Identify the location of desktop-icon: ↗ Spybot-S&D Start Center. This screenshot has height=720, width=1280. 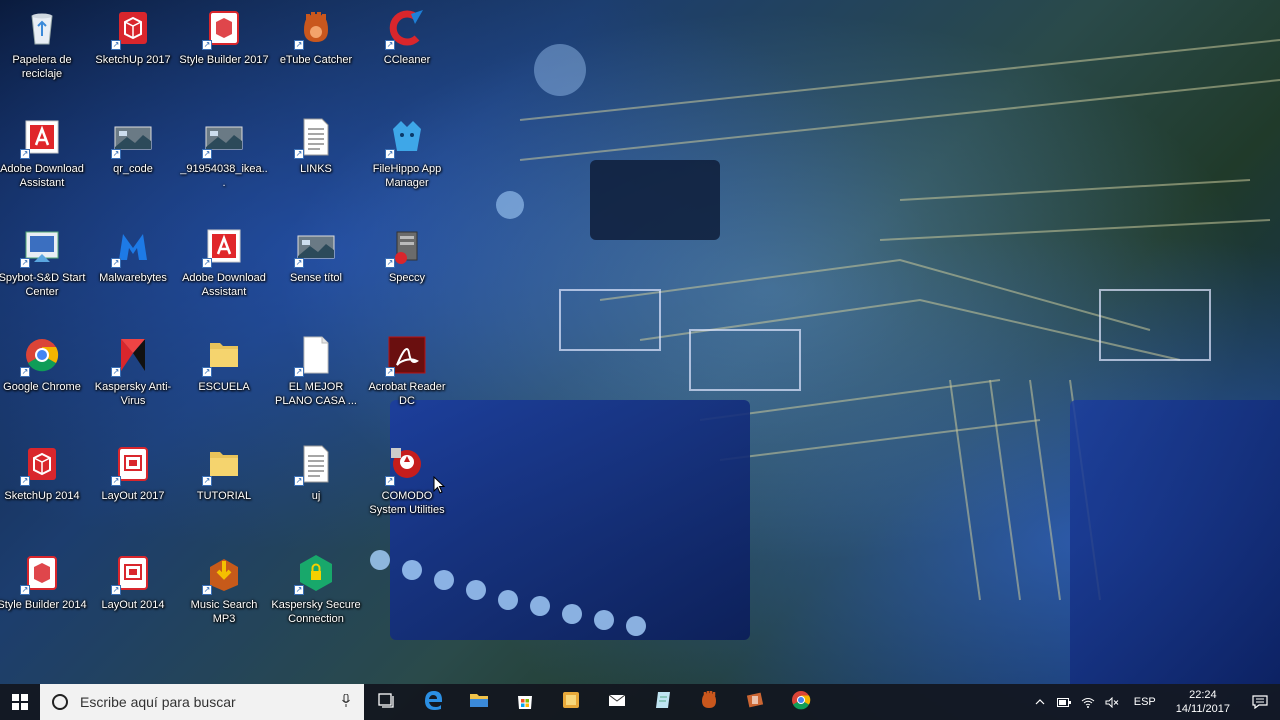
(43, 270).